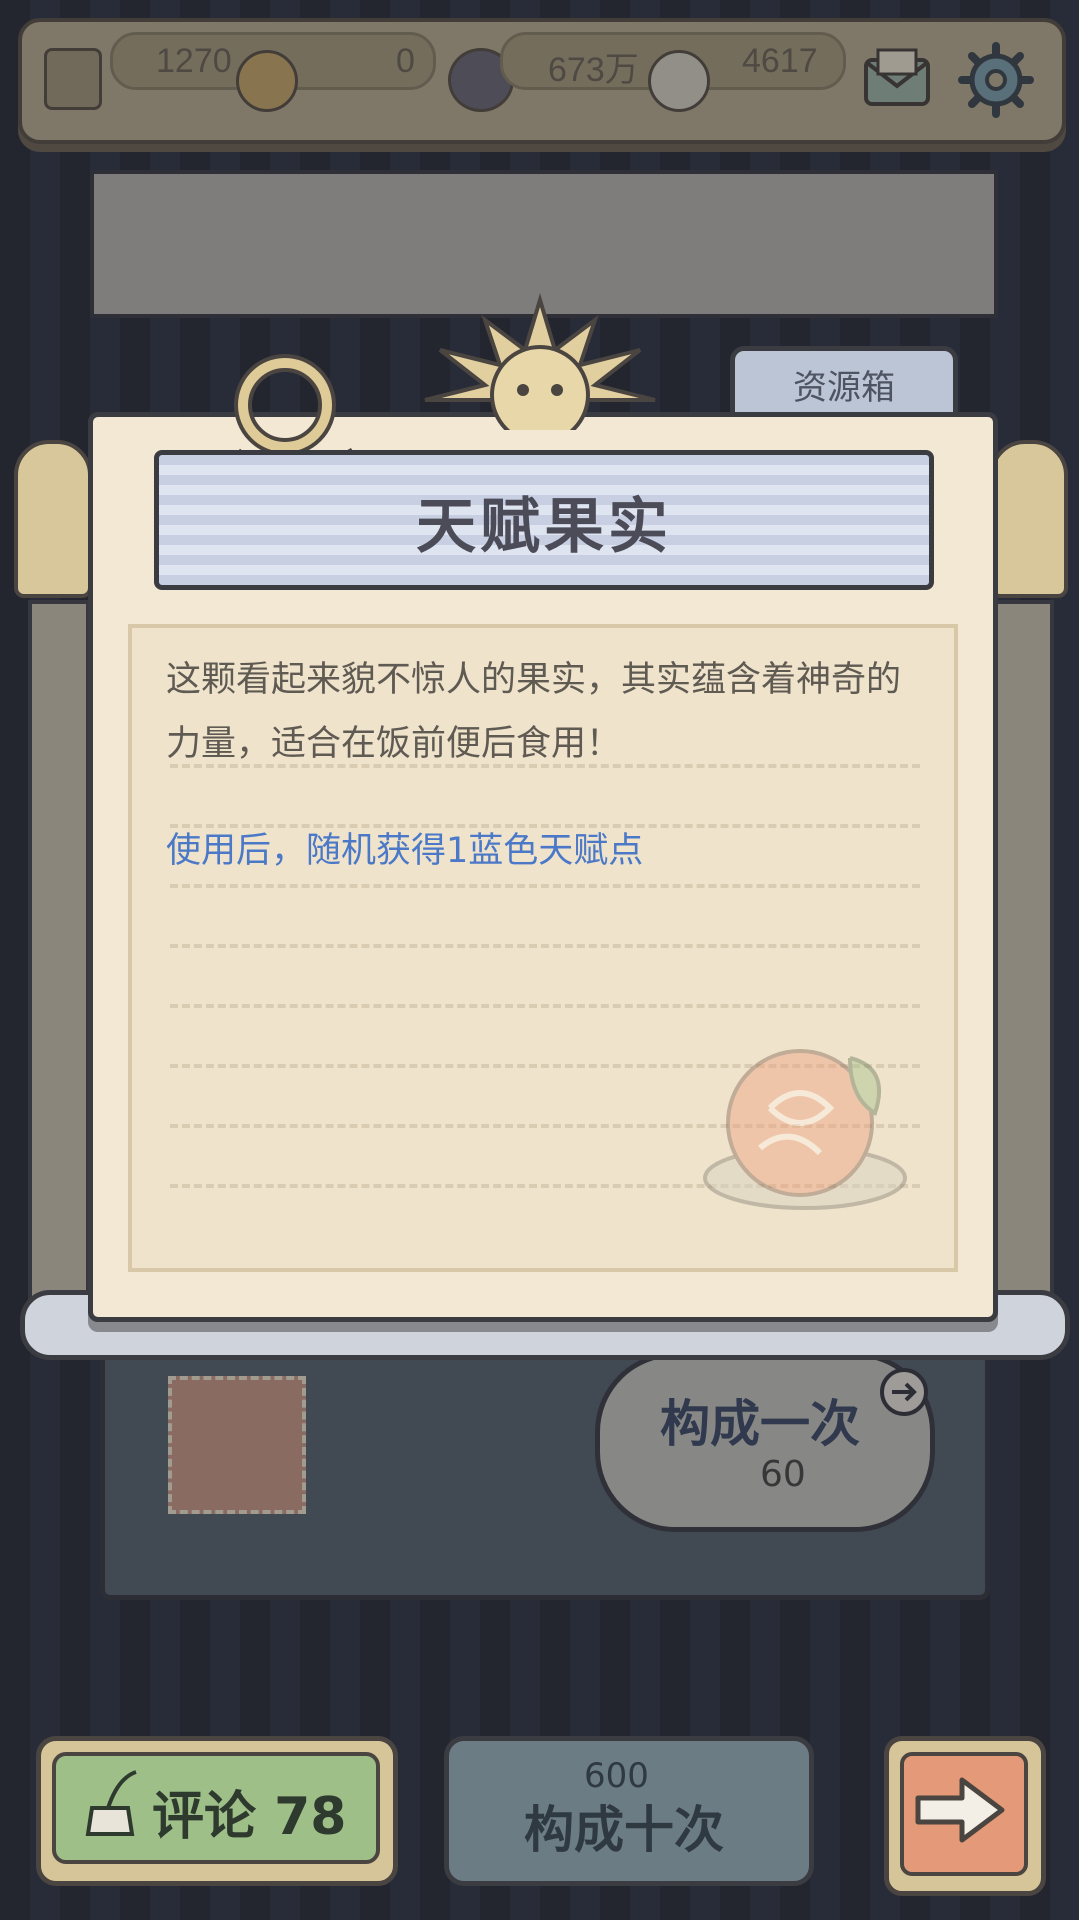 The image size is (1079, 1920). What do you see at coordinates (1029, 519) in the screenshot?
I see `right-statue` at bounding box center [1029, 519].